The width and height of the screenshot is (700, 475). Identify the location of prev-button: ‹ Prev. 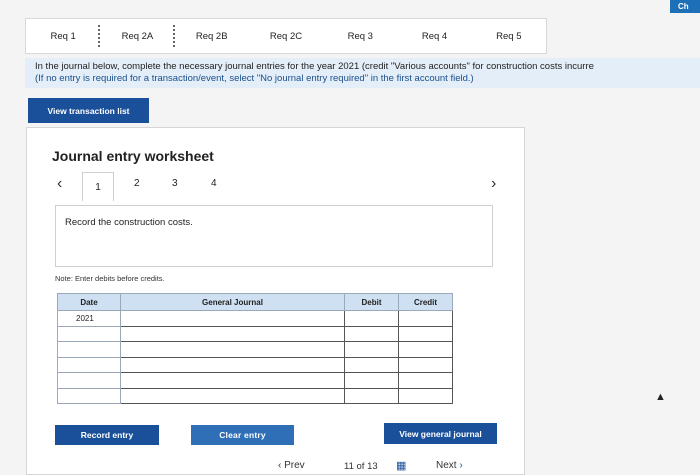
(291, 465).